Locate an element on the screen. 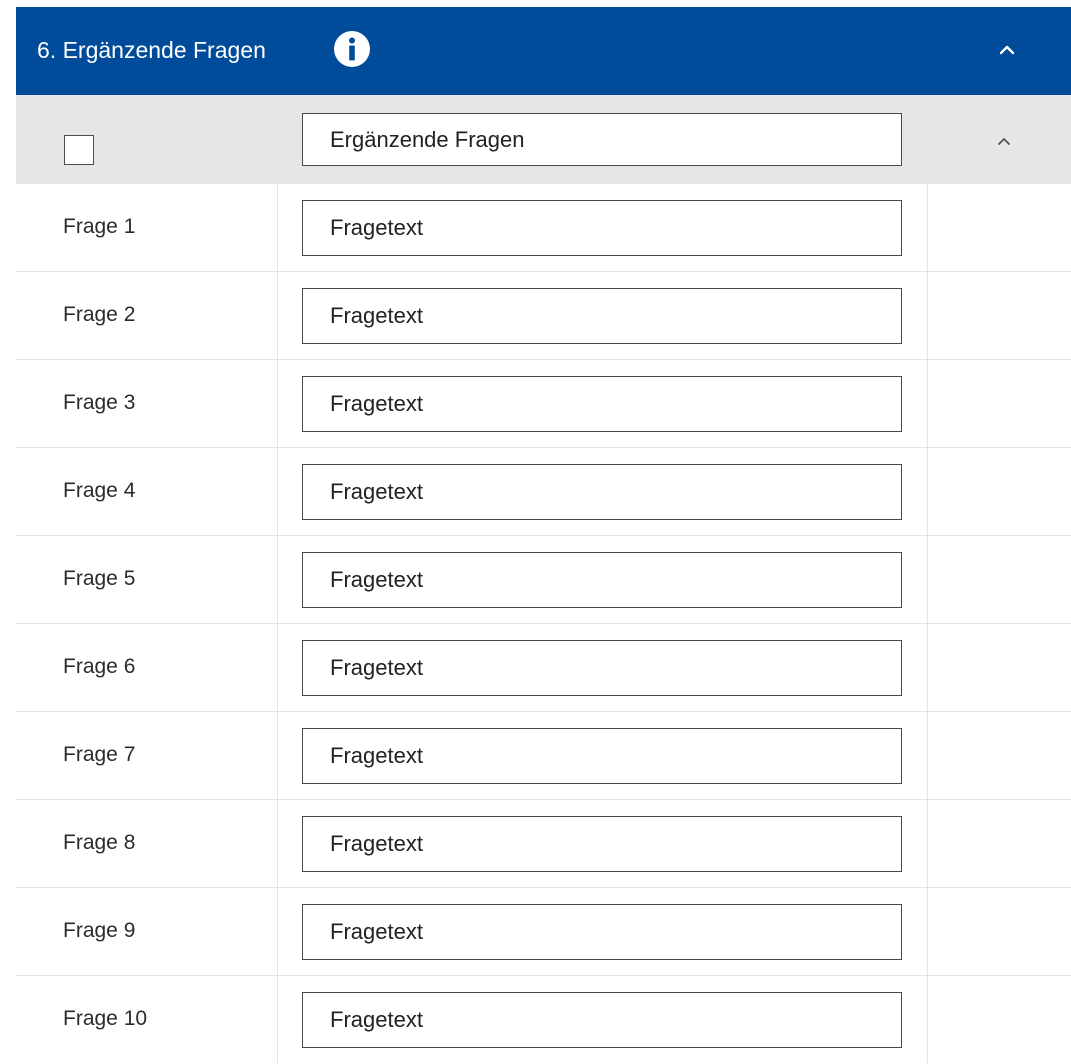 The height and width of the screenshot is (1064, 1071). question-row: Frage 8 is located at coordinates (543, 844).